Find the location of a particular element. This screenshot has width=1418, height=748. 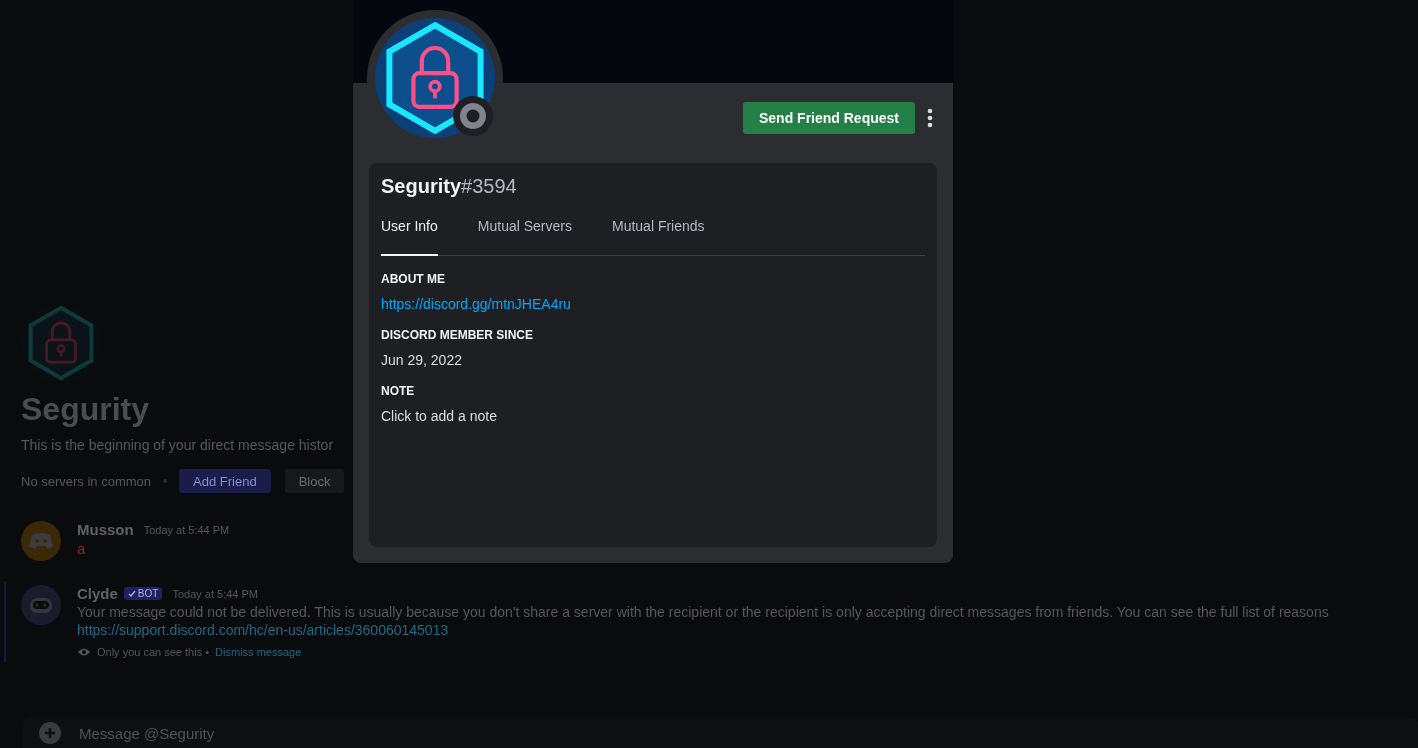

discriminator: #3594 is located at coordinates (489, 186).